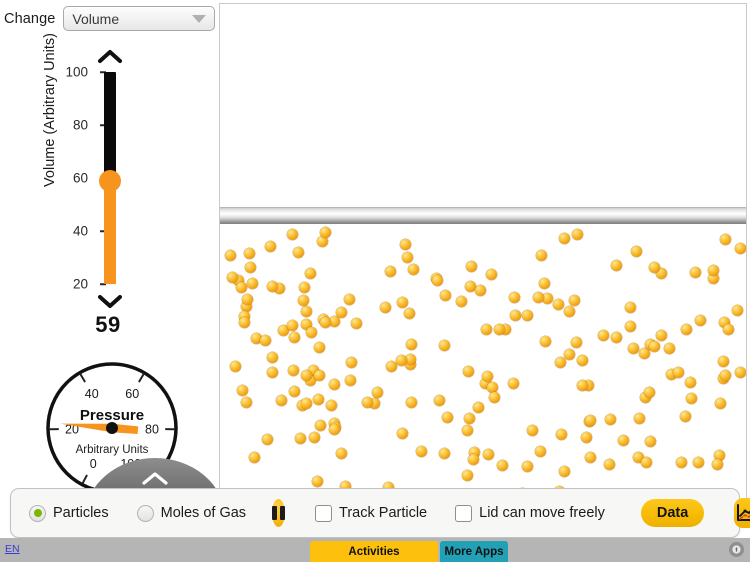  I want to click on radio-particles: Particles, so click(69, 513).